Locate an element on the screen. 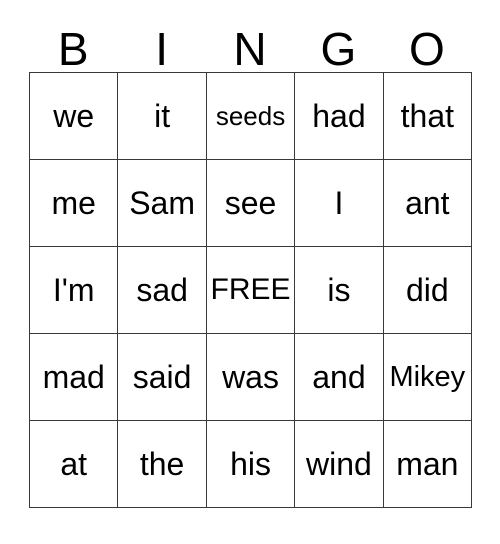 The width and height of the screenshot is (500, 544). bingo-cell-label: his is located at coordinates (250, 464).